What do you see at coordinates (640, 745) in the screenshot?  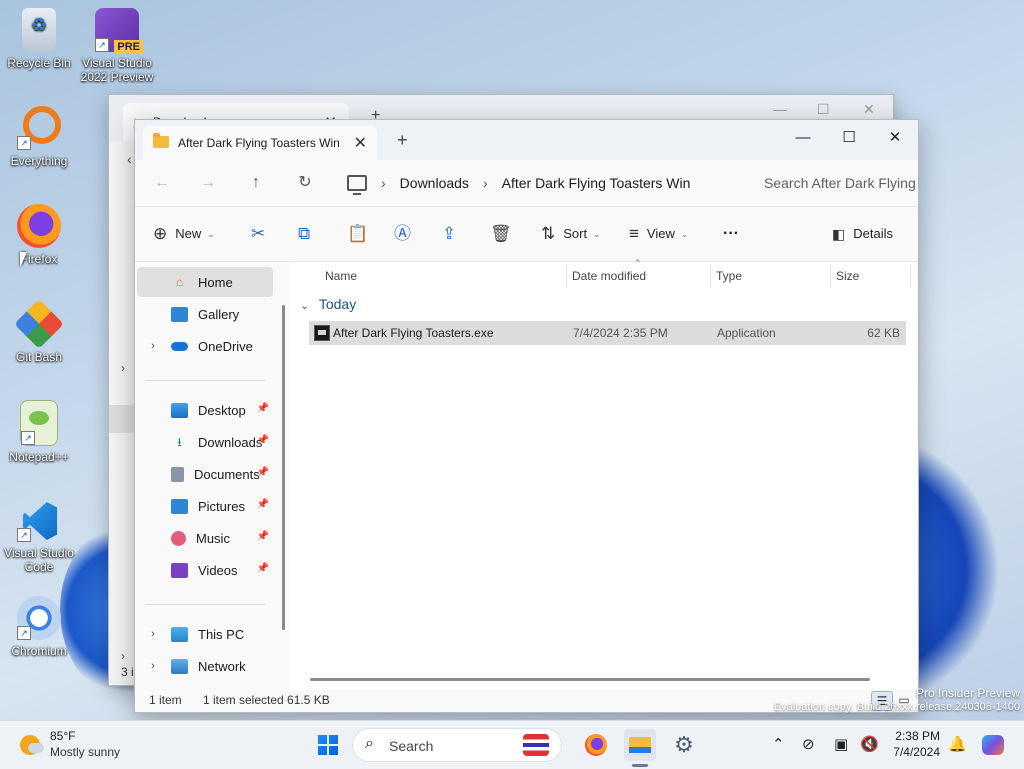 I see `taskbar-file-explorer` at bounding box center [640, 745].